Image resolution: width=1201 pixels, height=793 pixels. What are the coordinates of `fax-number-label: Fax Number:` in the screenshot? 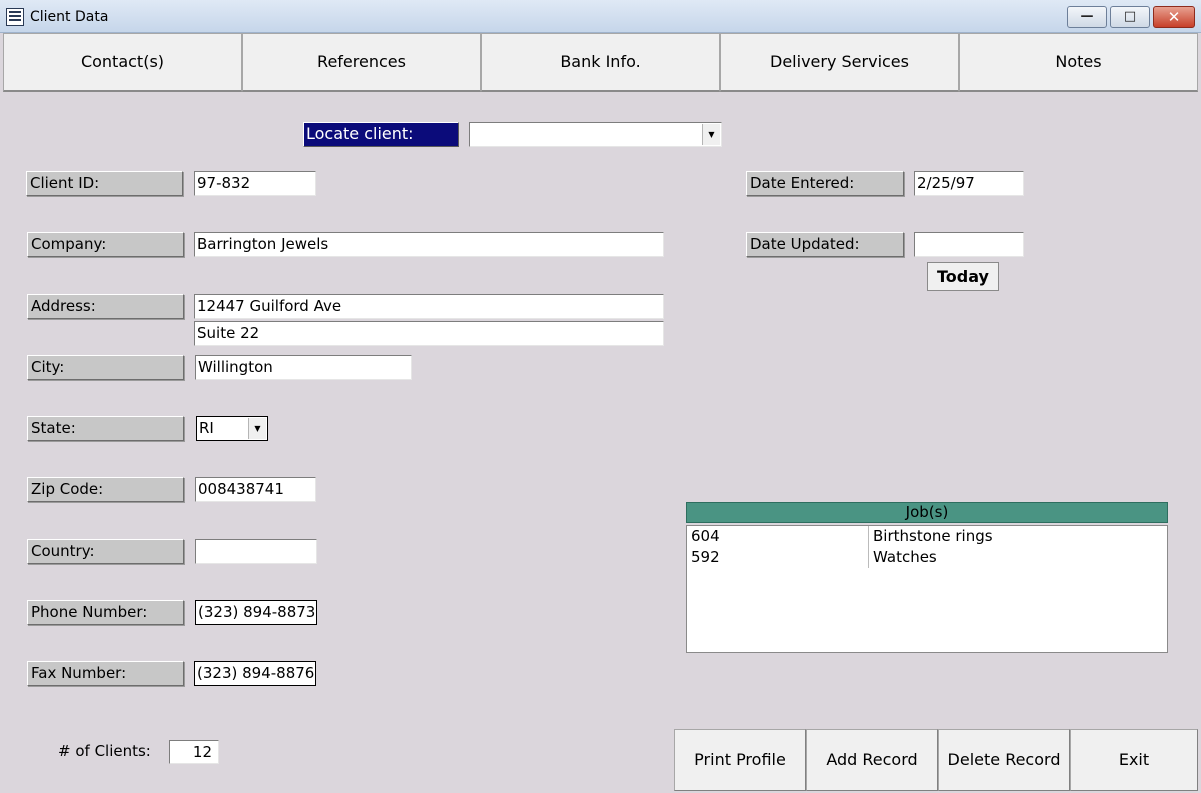 It's located at (105, 673).